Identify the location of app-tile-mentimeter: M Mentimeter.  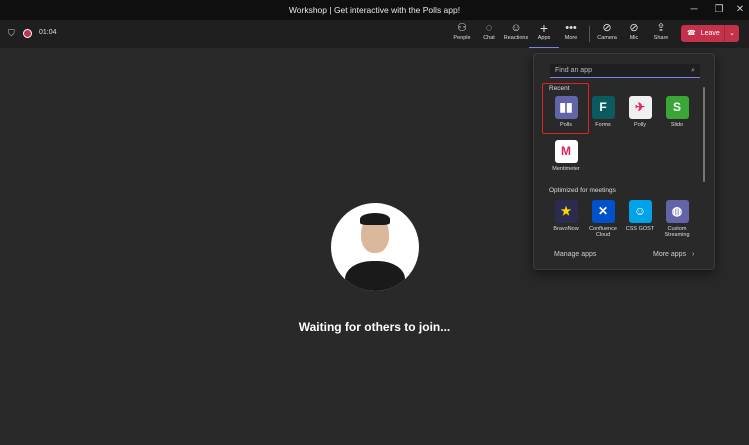
(566, 156).